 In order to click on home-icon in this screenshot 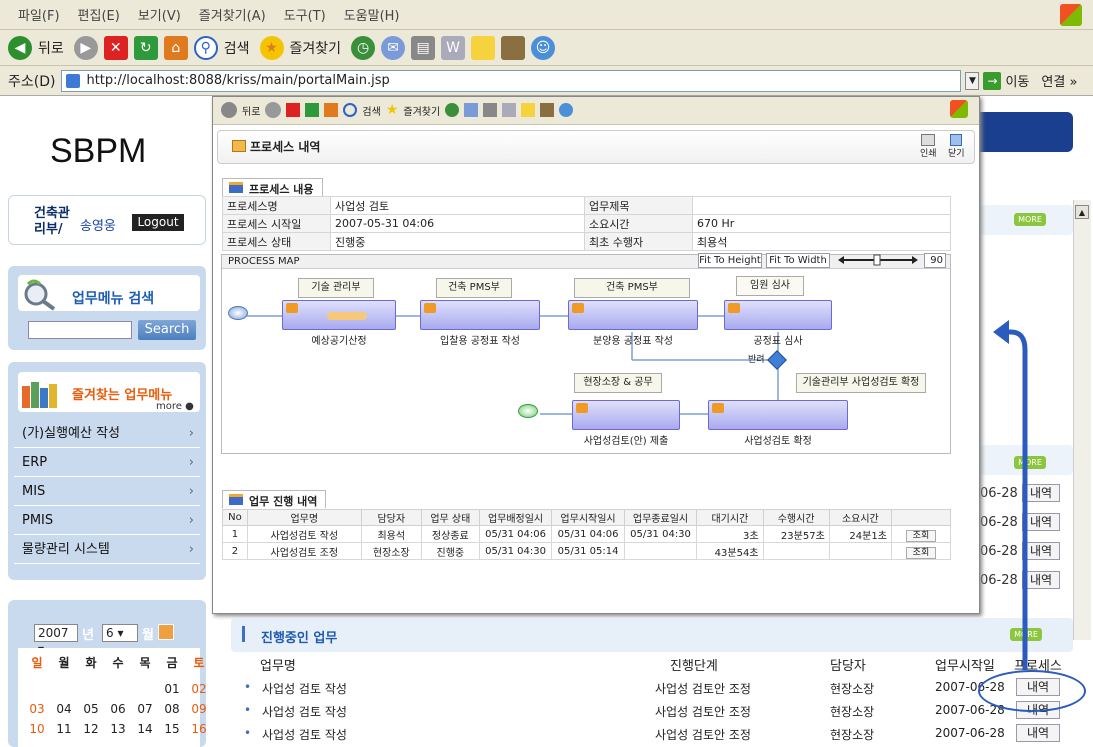, I will do `click(331, 110)`.